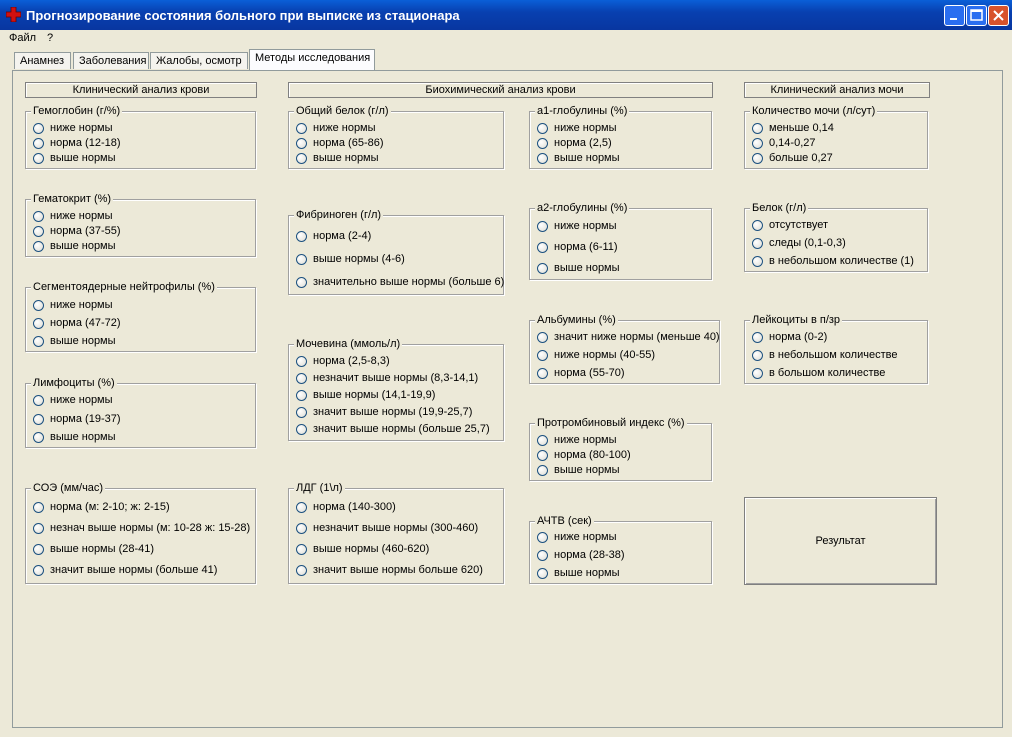 This screenshot has height=737, width=1012. I want to click on radio-option-hematocrit: норма (37-55), so click(77, 231).